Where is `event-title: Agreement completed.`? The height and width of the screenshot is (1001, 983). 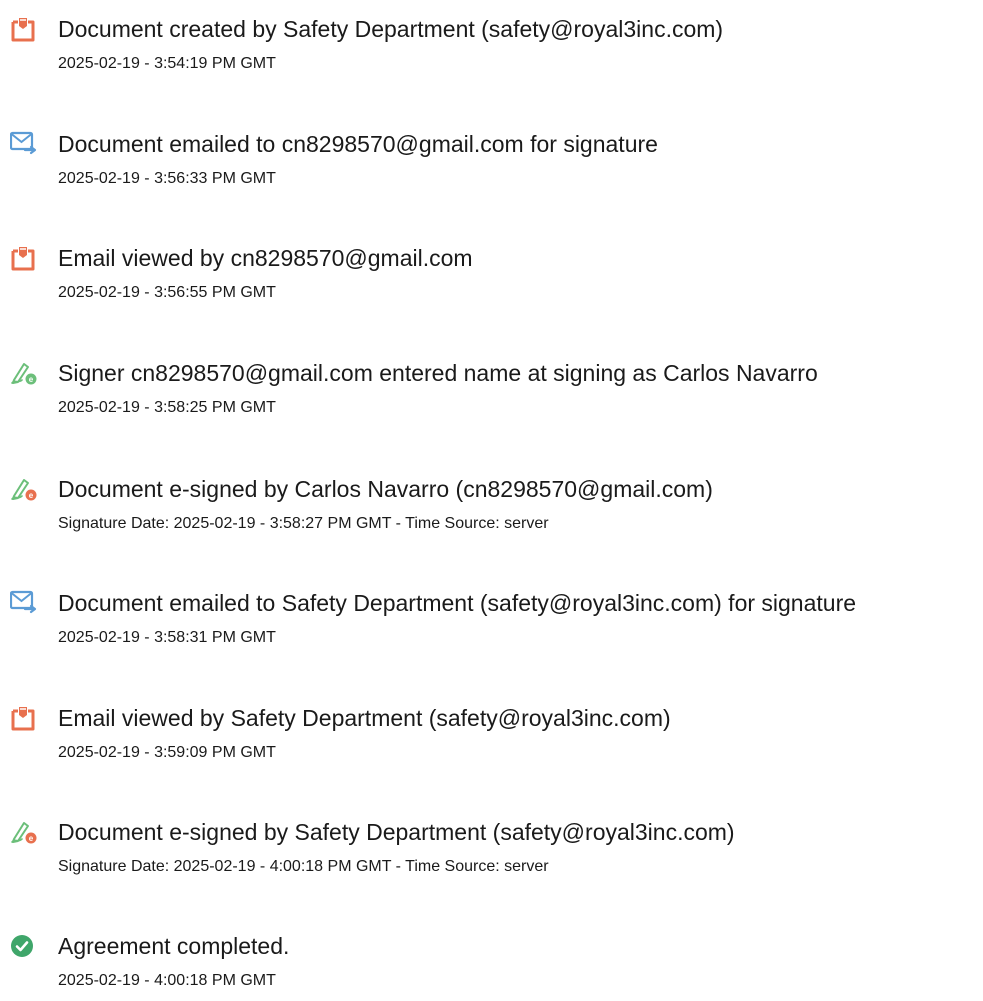
event-title: Agreement completed. is located at coordinates (174, 946).